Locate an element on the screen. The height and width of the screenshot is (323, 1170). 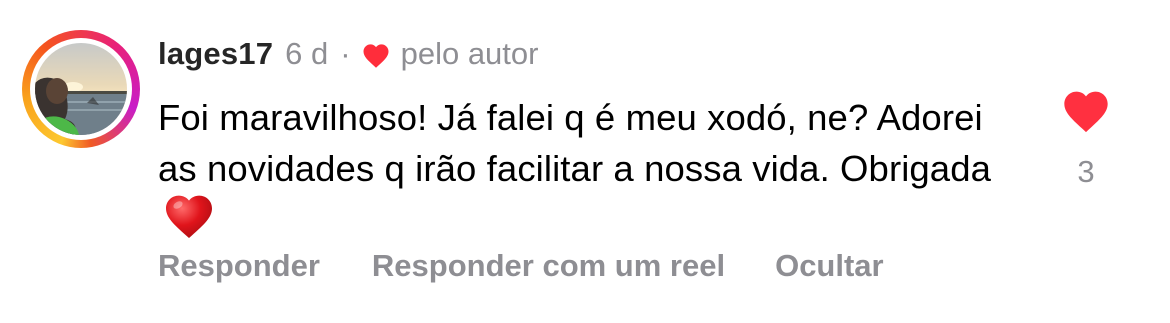
like-count: 3 is located at coordinates (1086, 172).